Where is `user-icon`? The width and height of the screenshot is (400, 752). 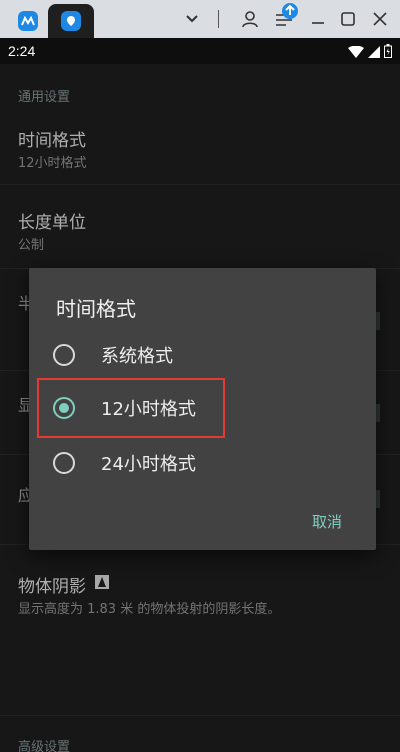
user-icon is located at coordinates (250, 19).